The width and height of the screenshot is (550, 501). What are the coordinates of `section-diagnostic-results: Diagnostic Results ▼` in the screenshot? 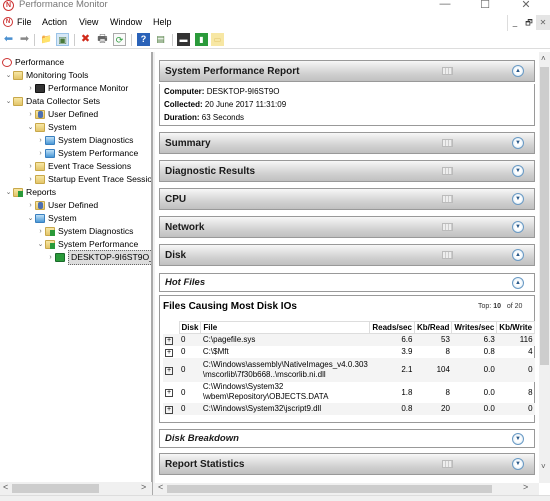 It's located at (347, 171).